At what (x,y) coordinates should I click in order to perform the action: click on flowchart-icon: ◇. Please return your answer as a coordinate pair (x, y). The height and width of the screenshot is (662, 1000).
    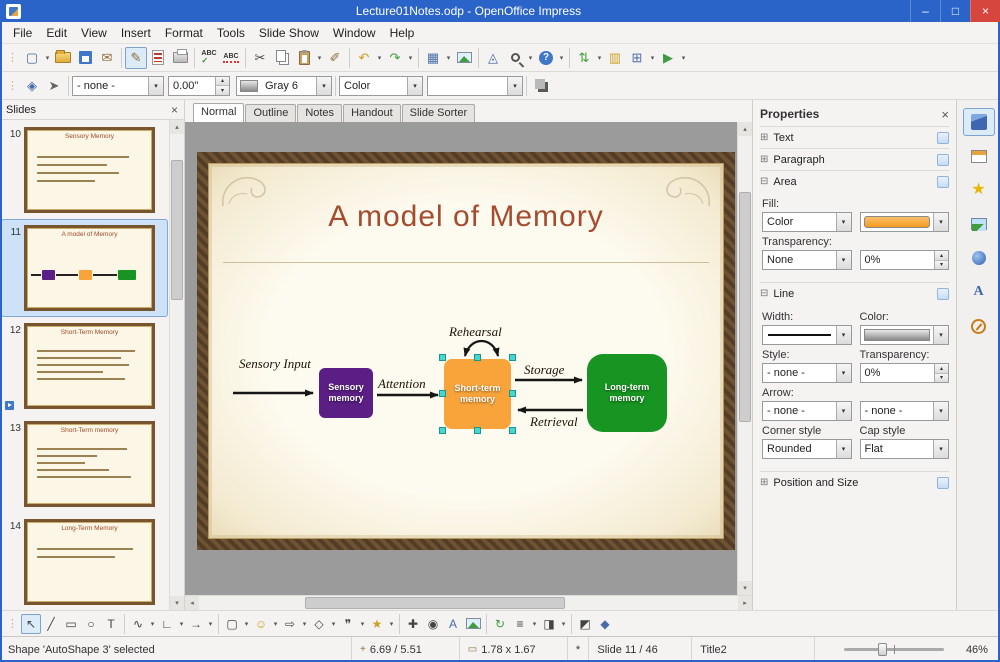
    Looking at the image, I should click on (319, 624).